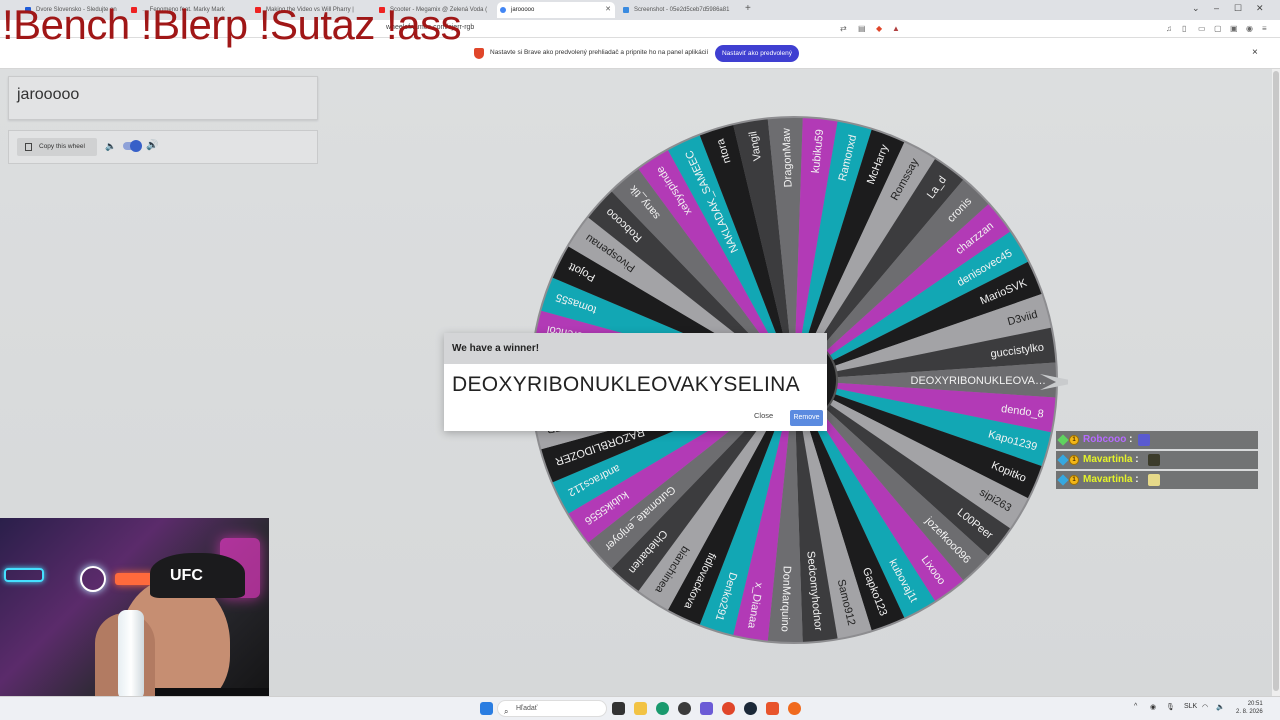 This screenshot has height=720, width=1280. What do you see at coordinates (1135, 706) in the screenshot?
I see `tray-chevron-icon: ^` at bounding box center [1135, 706].